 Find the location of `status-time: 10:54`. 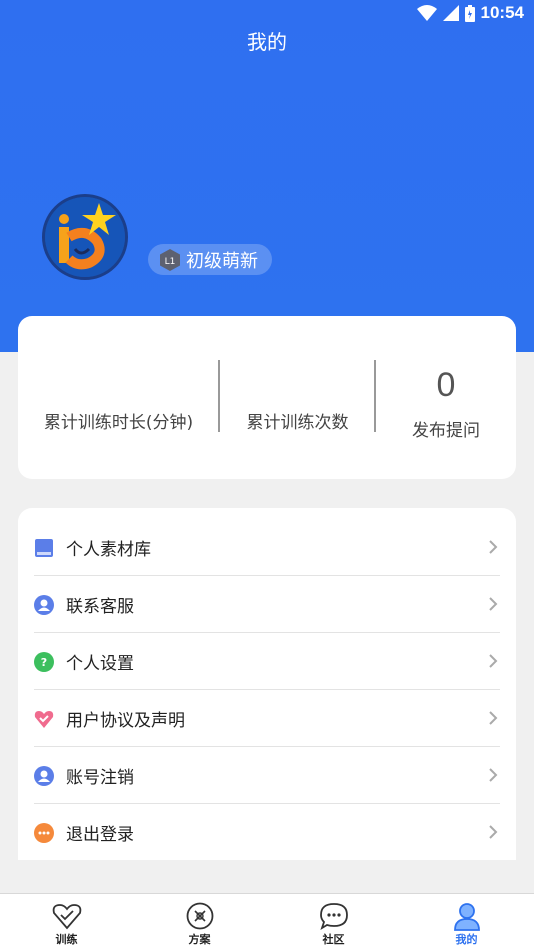

status-time: 10:54 is located at coordinates (502, 12).